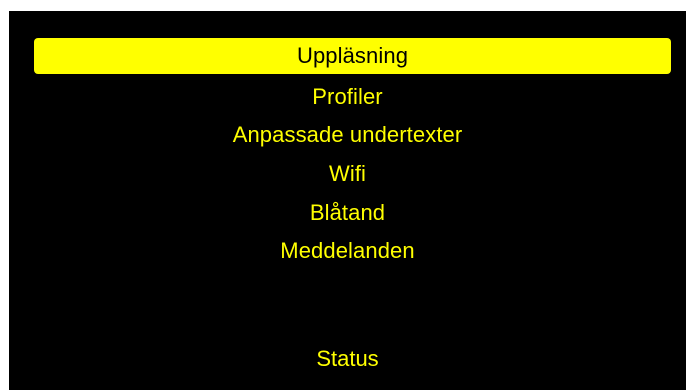 This screenshot has width=686, height=390. I want to click on menu-item-wifi: Wifi, so click(347, 174).